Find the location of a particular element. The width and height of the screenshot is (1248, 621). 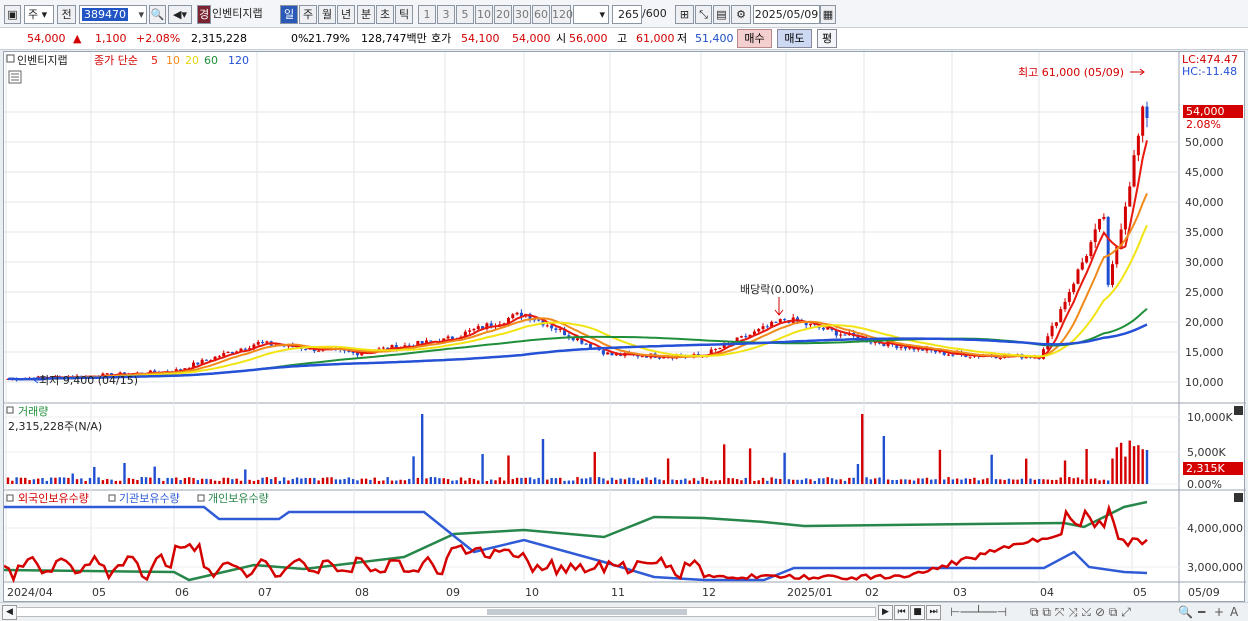

min-price-annotation: 최저 9,400 (04/15) is located at coordinates (88, 380).